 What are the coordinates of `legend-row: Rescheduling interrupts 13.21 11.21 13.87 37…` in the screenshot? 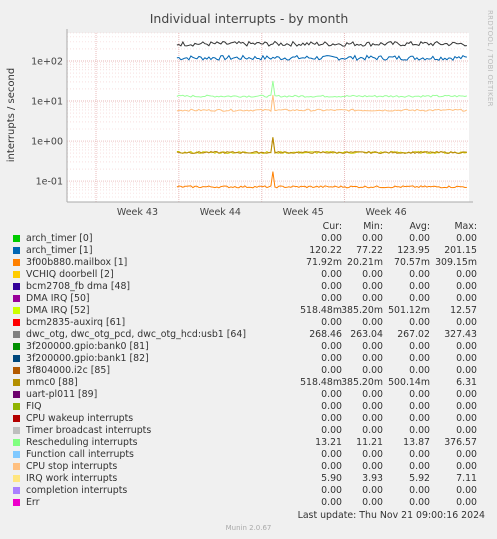 It's located at (249, 443).